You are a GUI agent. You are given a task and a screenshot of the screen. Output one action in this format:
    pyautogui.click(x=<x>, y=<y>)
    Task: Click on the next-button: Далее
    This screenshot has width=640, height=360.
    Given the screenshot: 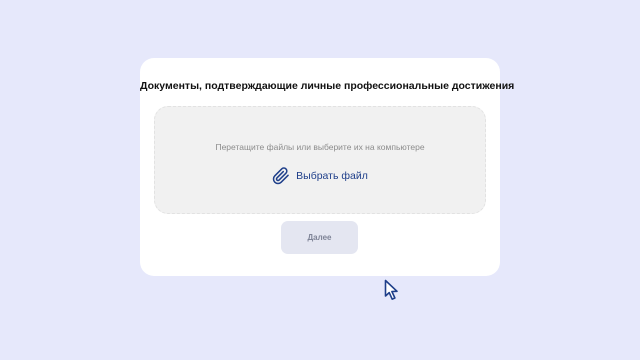 What is the action you would take?
    pyautogui.click(x=319, y=237)
    